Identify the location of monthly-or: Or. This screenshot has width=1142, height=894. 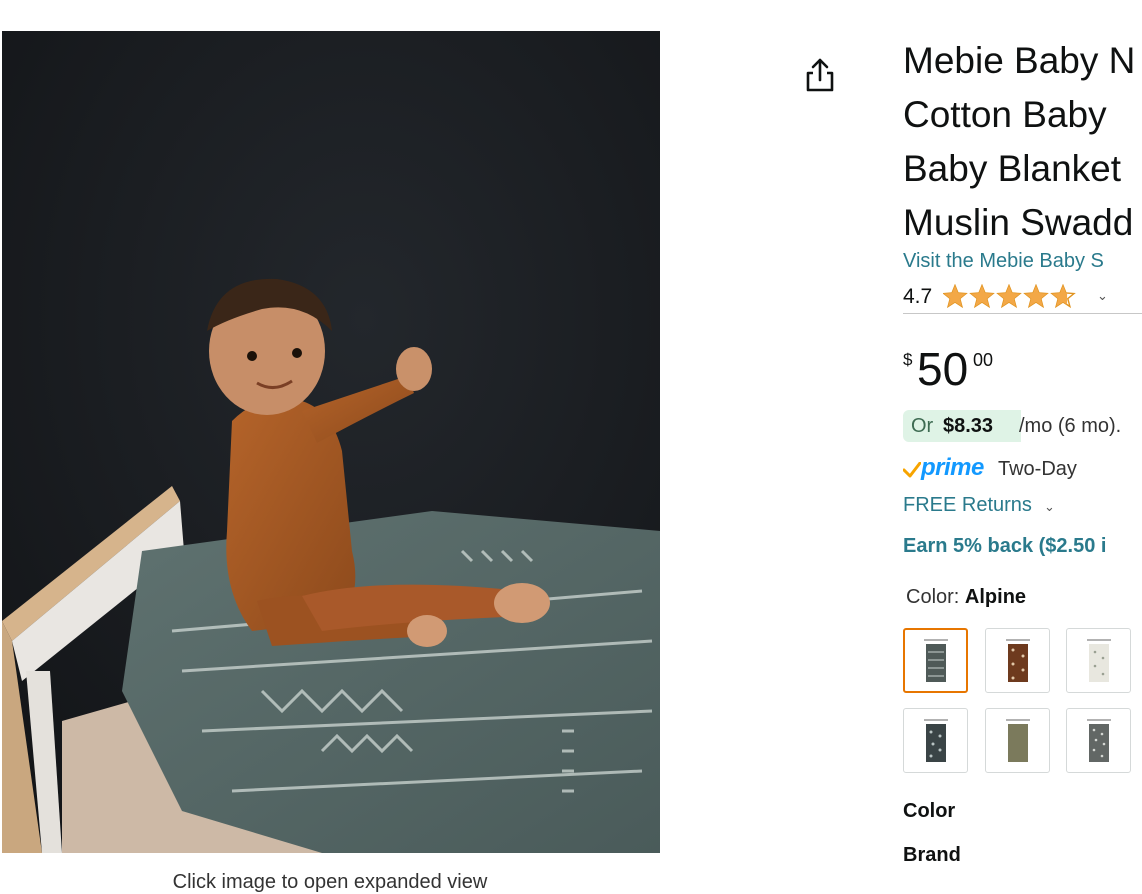
(922, 426).